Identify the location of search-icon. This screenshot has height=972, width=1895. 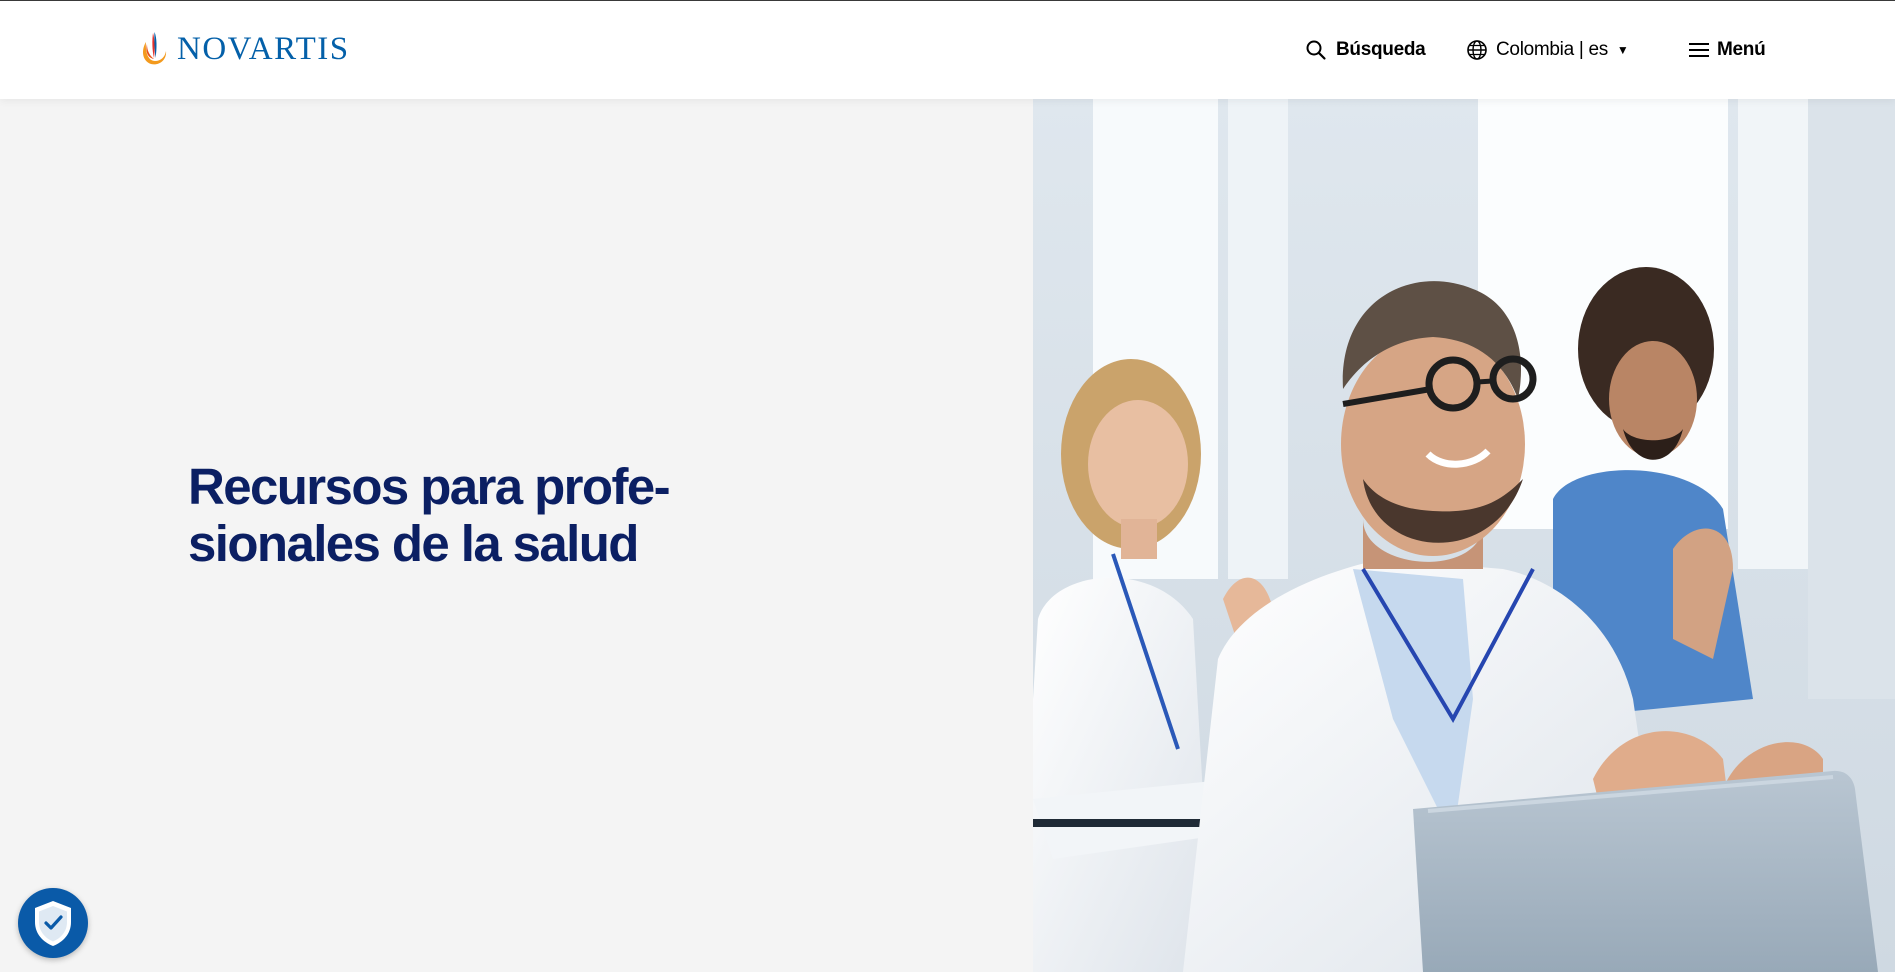
(1316, 50).